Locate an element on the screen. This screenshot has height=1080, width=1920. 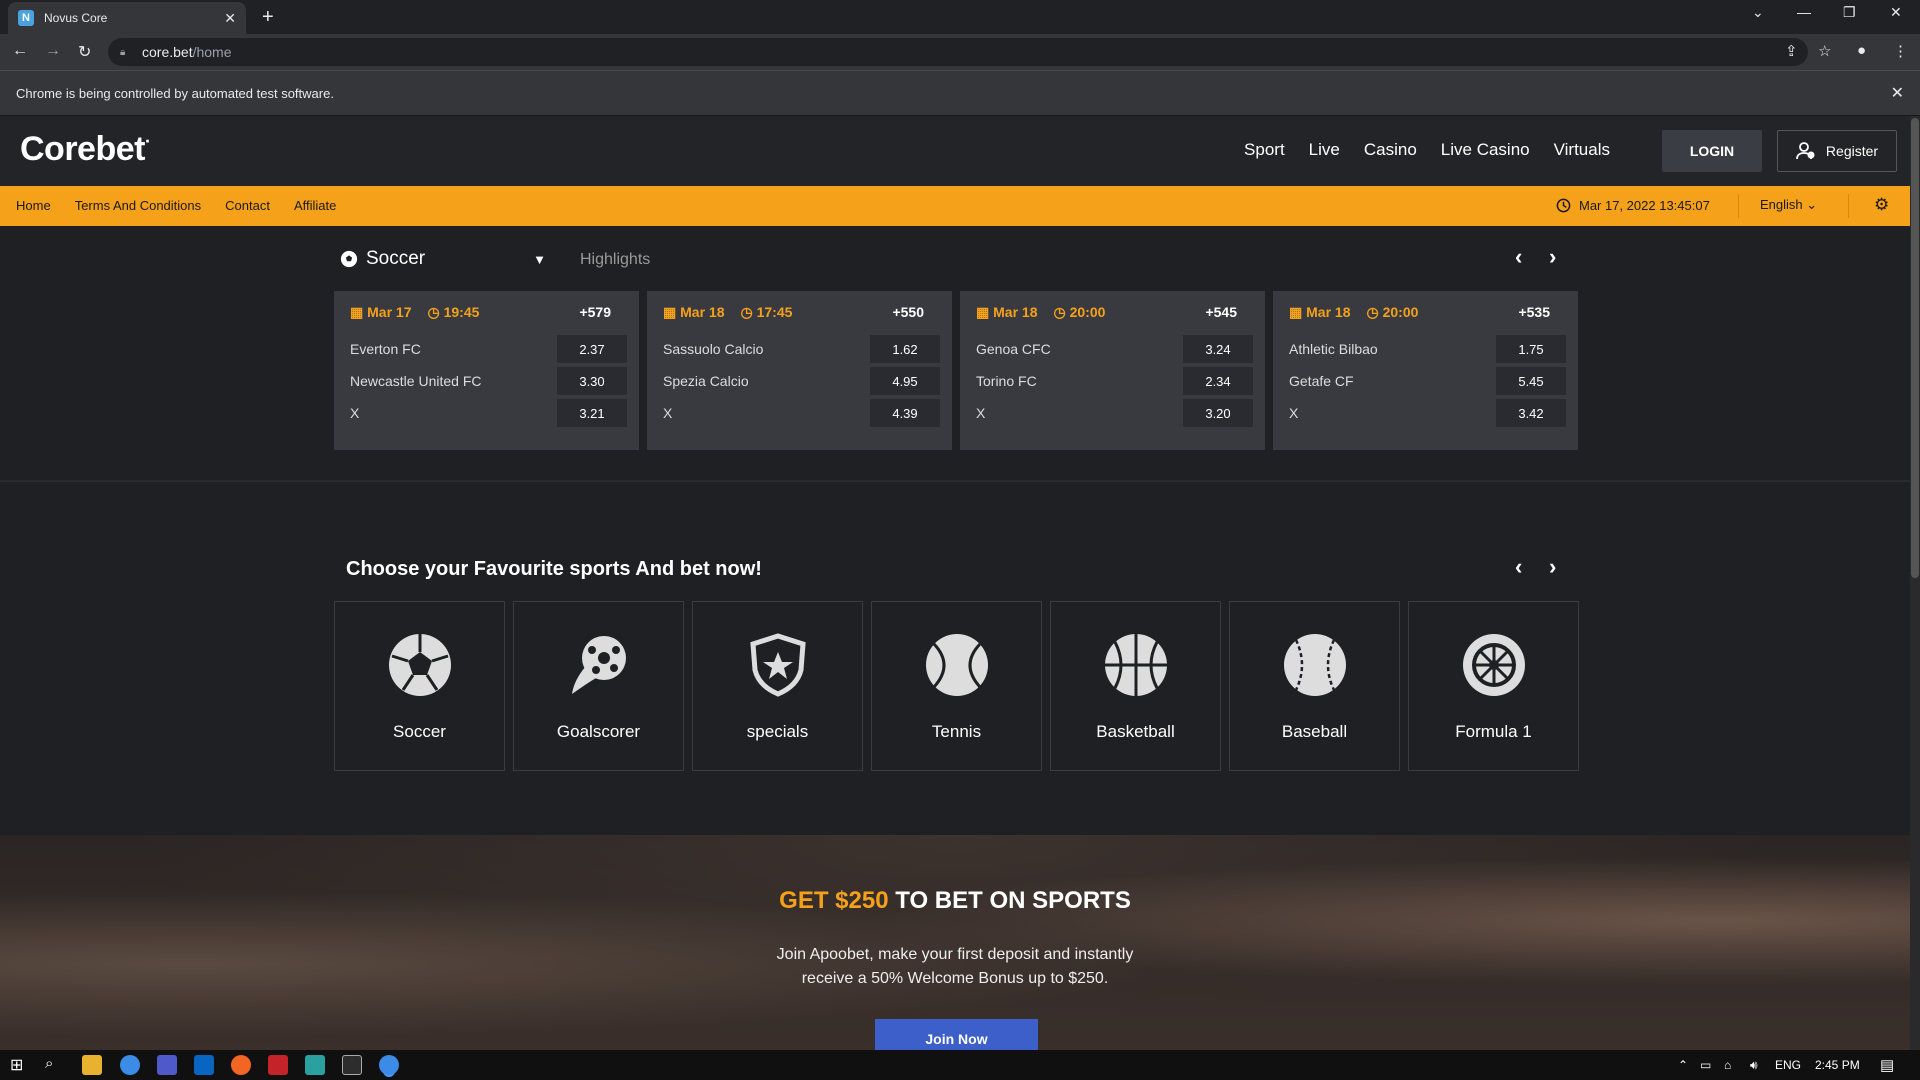
sport-card-formula-1: Formula 1 is located at coordinates (1493, 686).